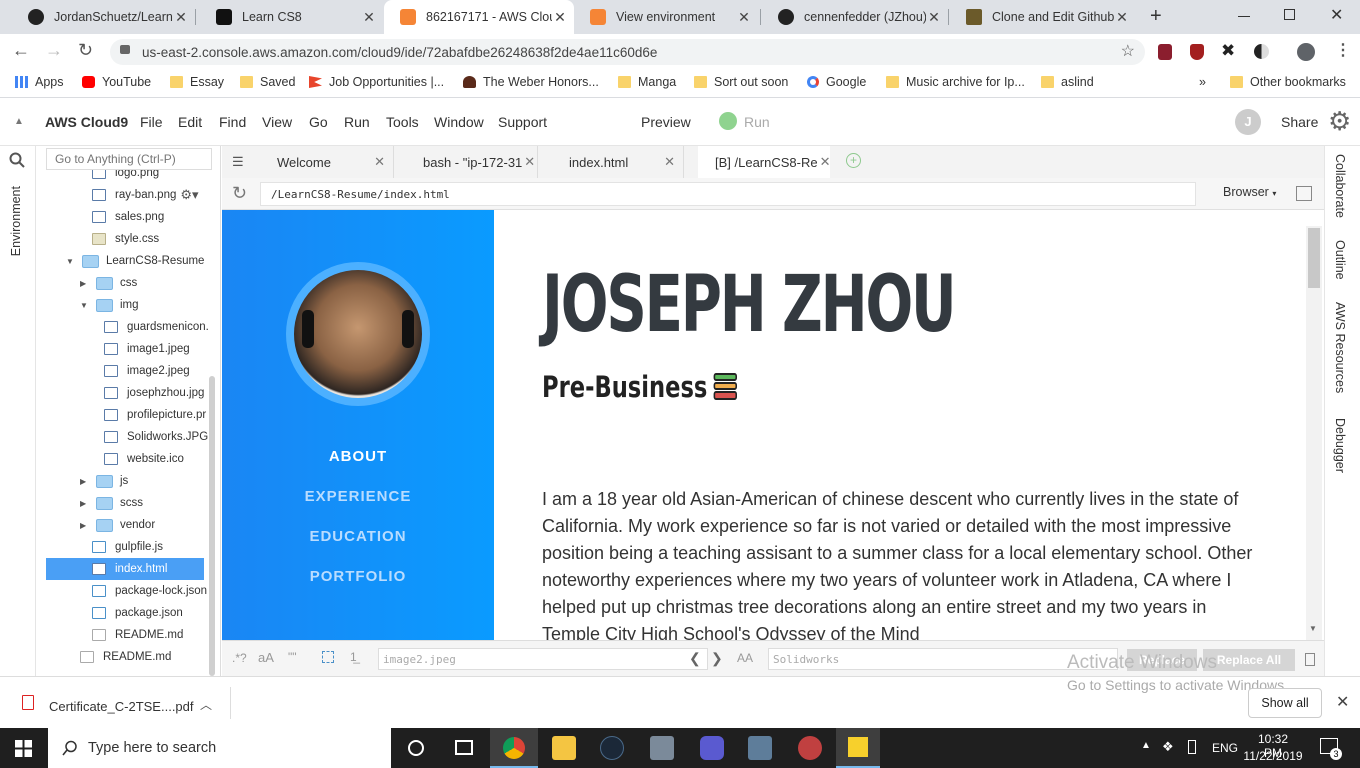  Describe the element at coordinates (416, 748) in the screenshot. I see `cortana-icon` at that location.